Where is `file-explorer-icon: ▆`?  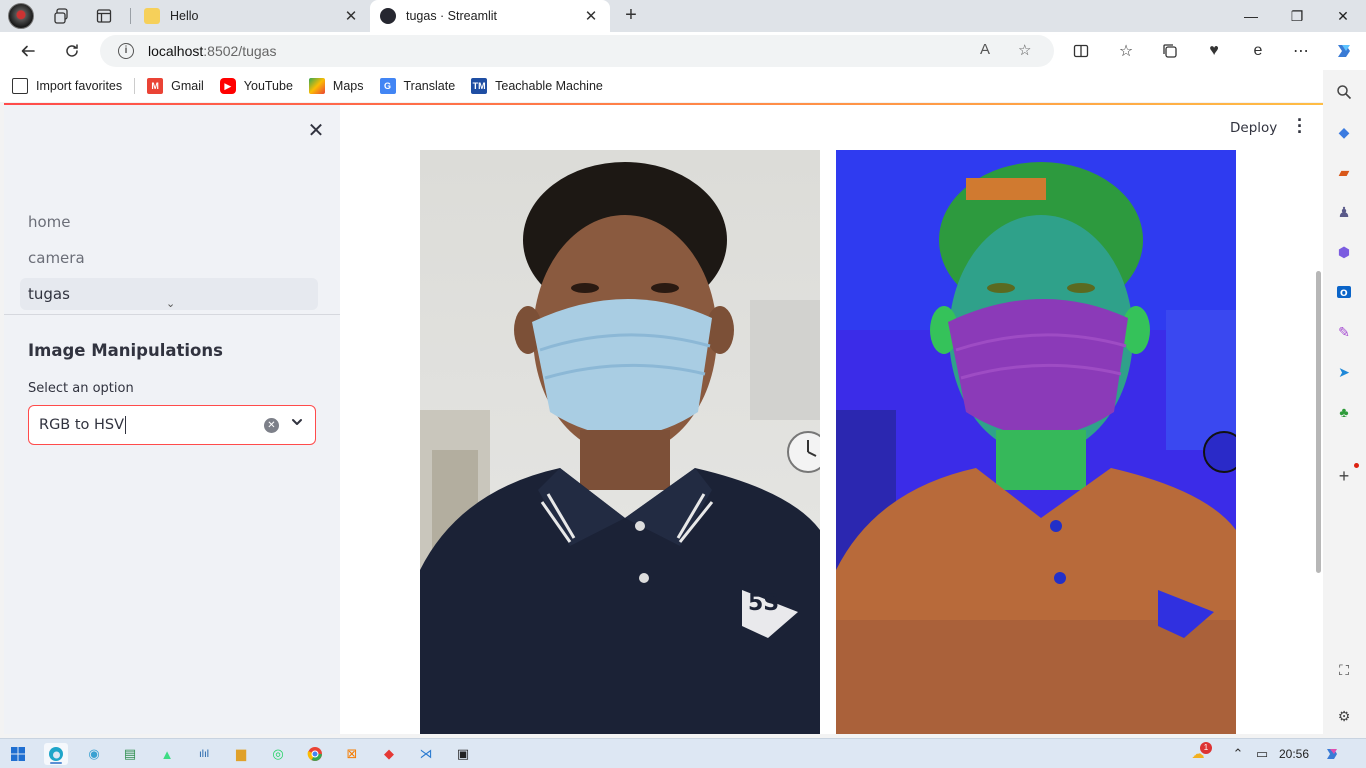
file-explorer-icon: ▆ is located at coordinates (241, 754).